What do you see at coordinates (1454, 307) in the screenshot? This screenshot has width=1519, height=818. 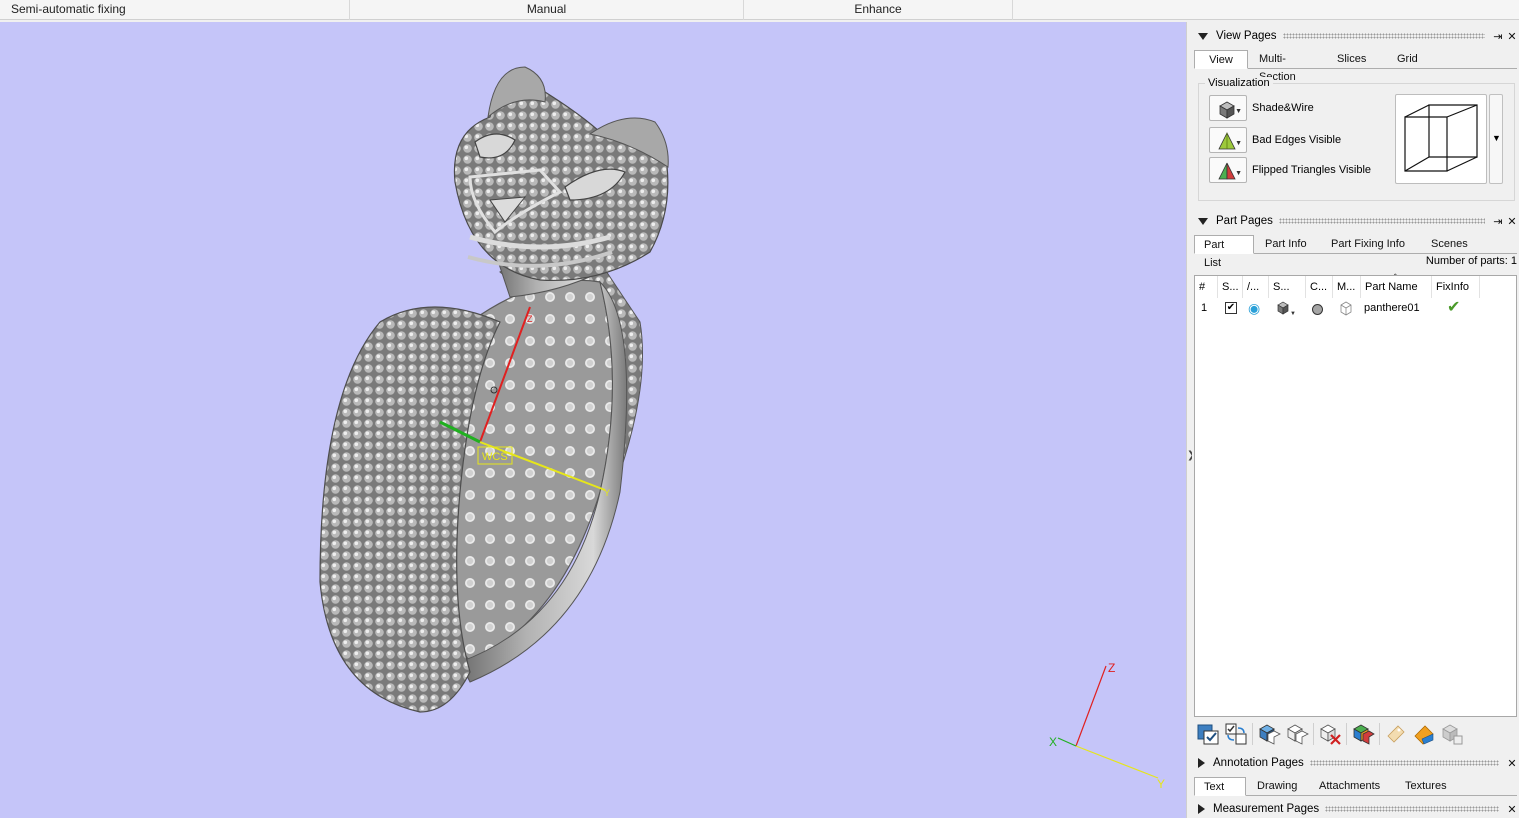 I see `fix-ok-checkmark-icon: ✔` at bounding box center [1454, 307].